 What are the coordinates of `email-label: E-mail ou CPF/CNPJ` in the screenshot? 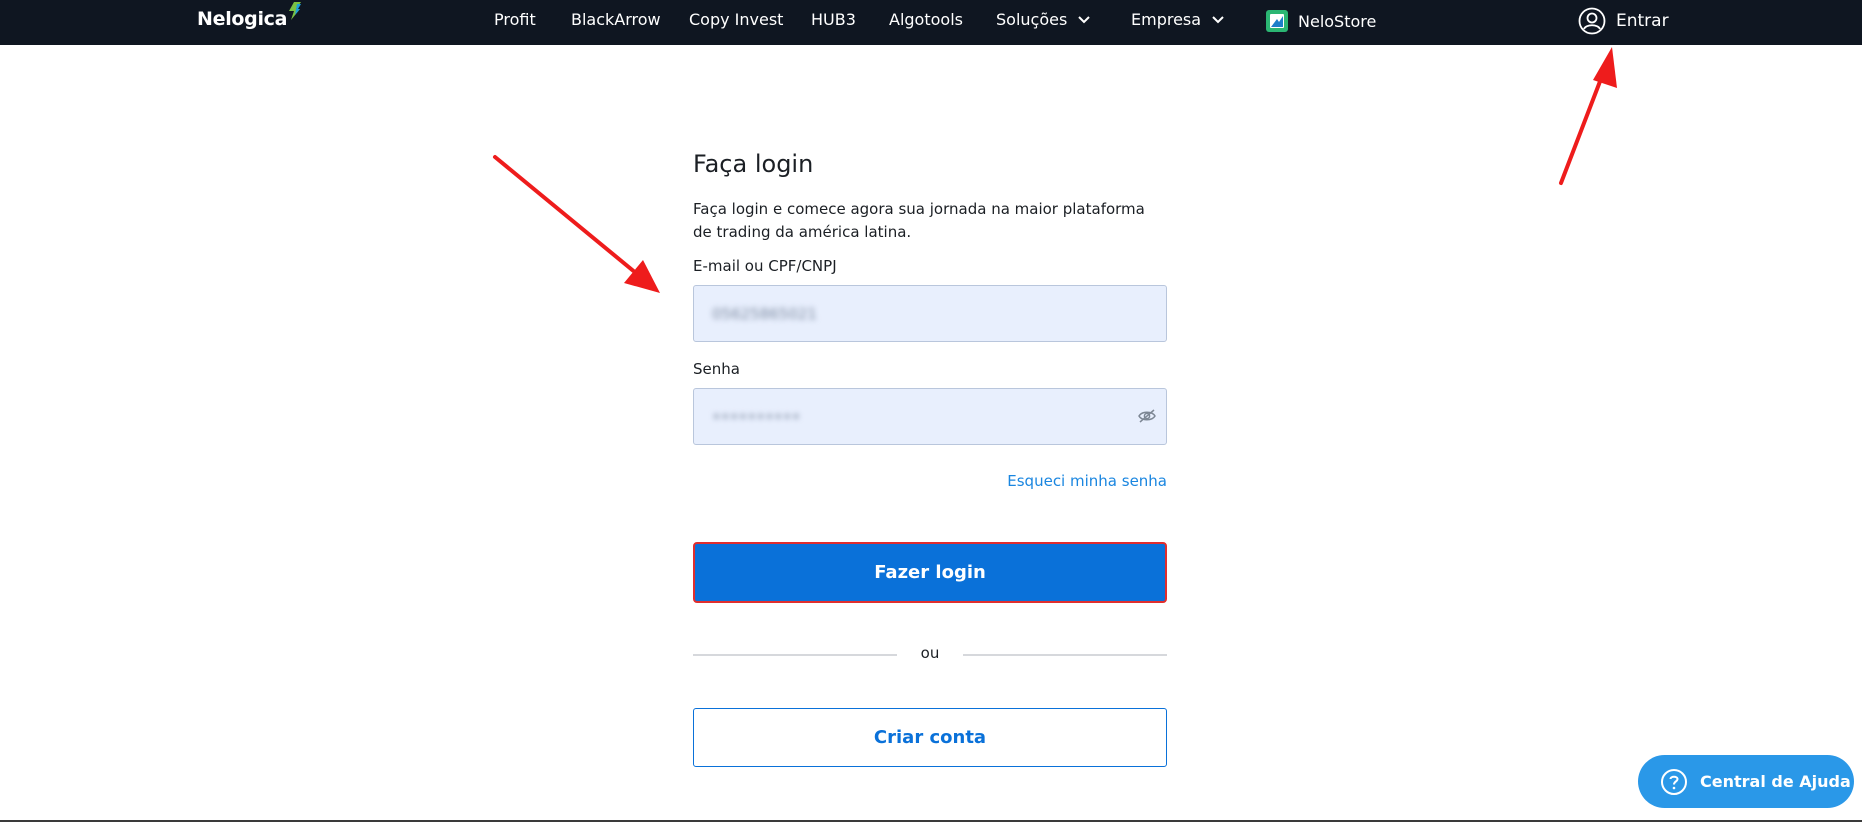 It's located at (765, 266).